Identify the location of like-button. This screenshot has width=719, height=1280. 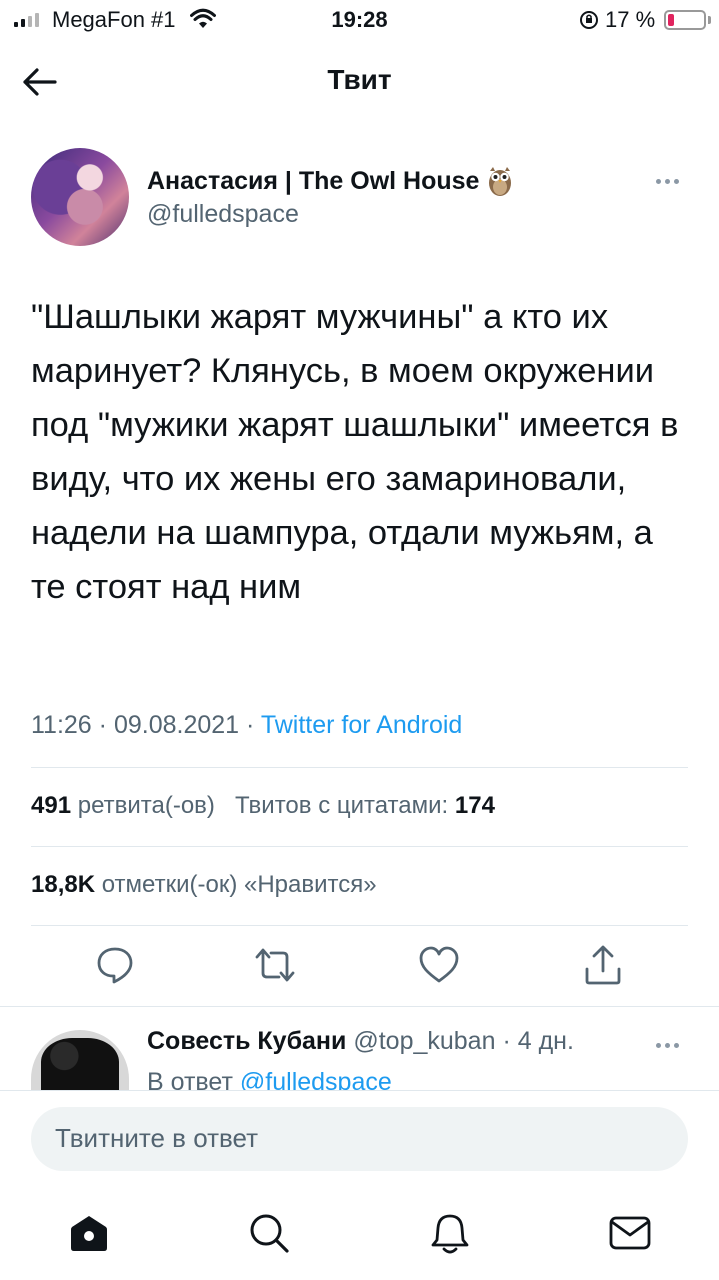
(439, 965).